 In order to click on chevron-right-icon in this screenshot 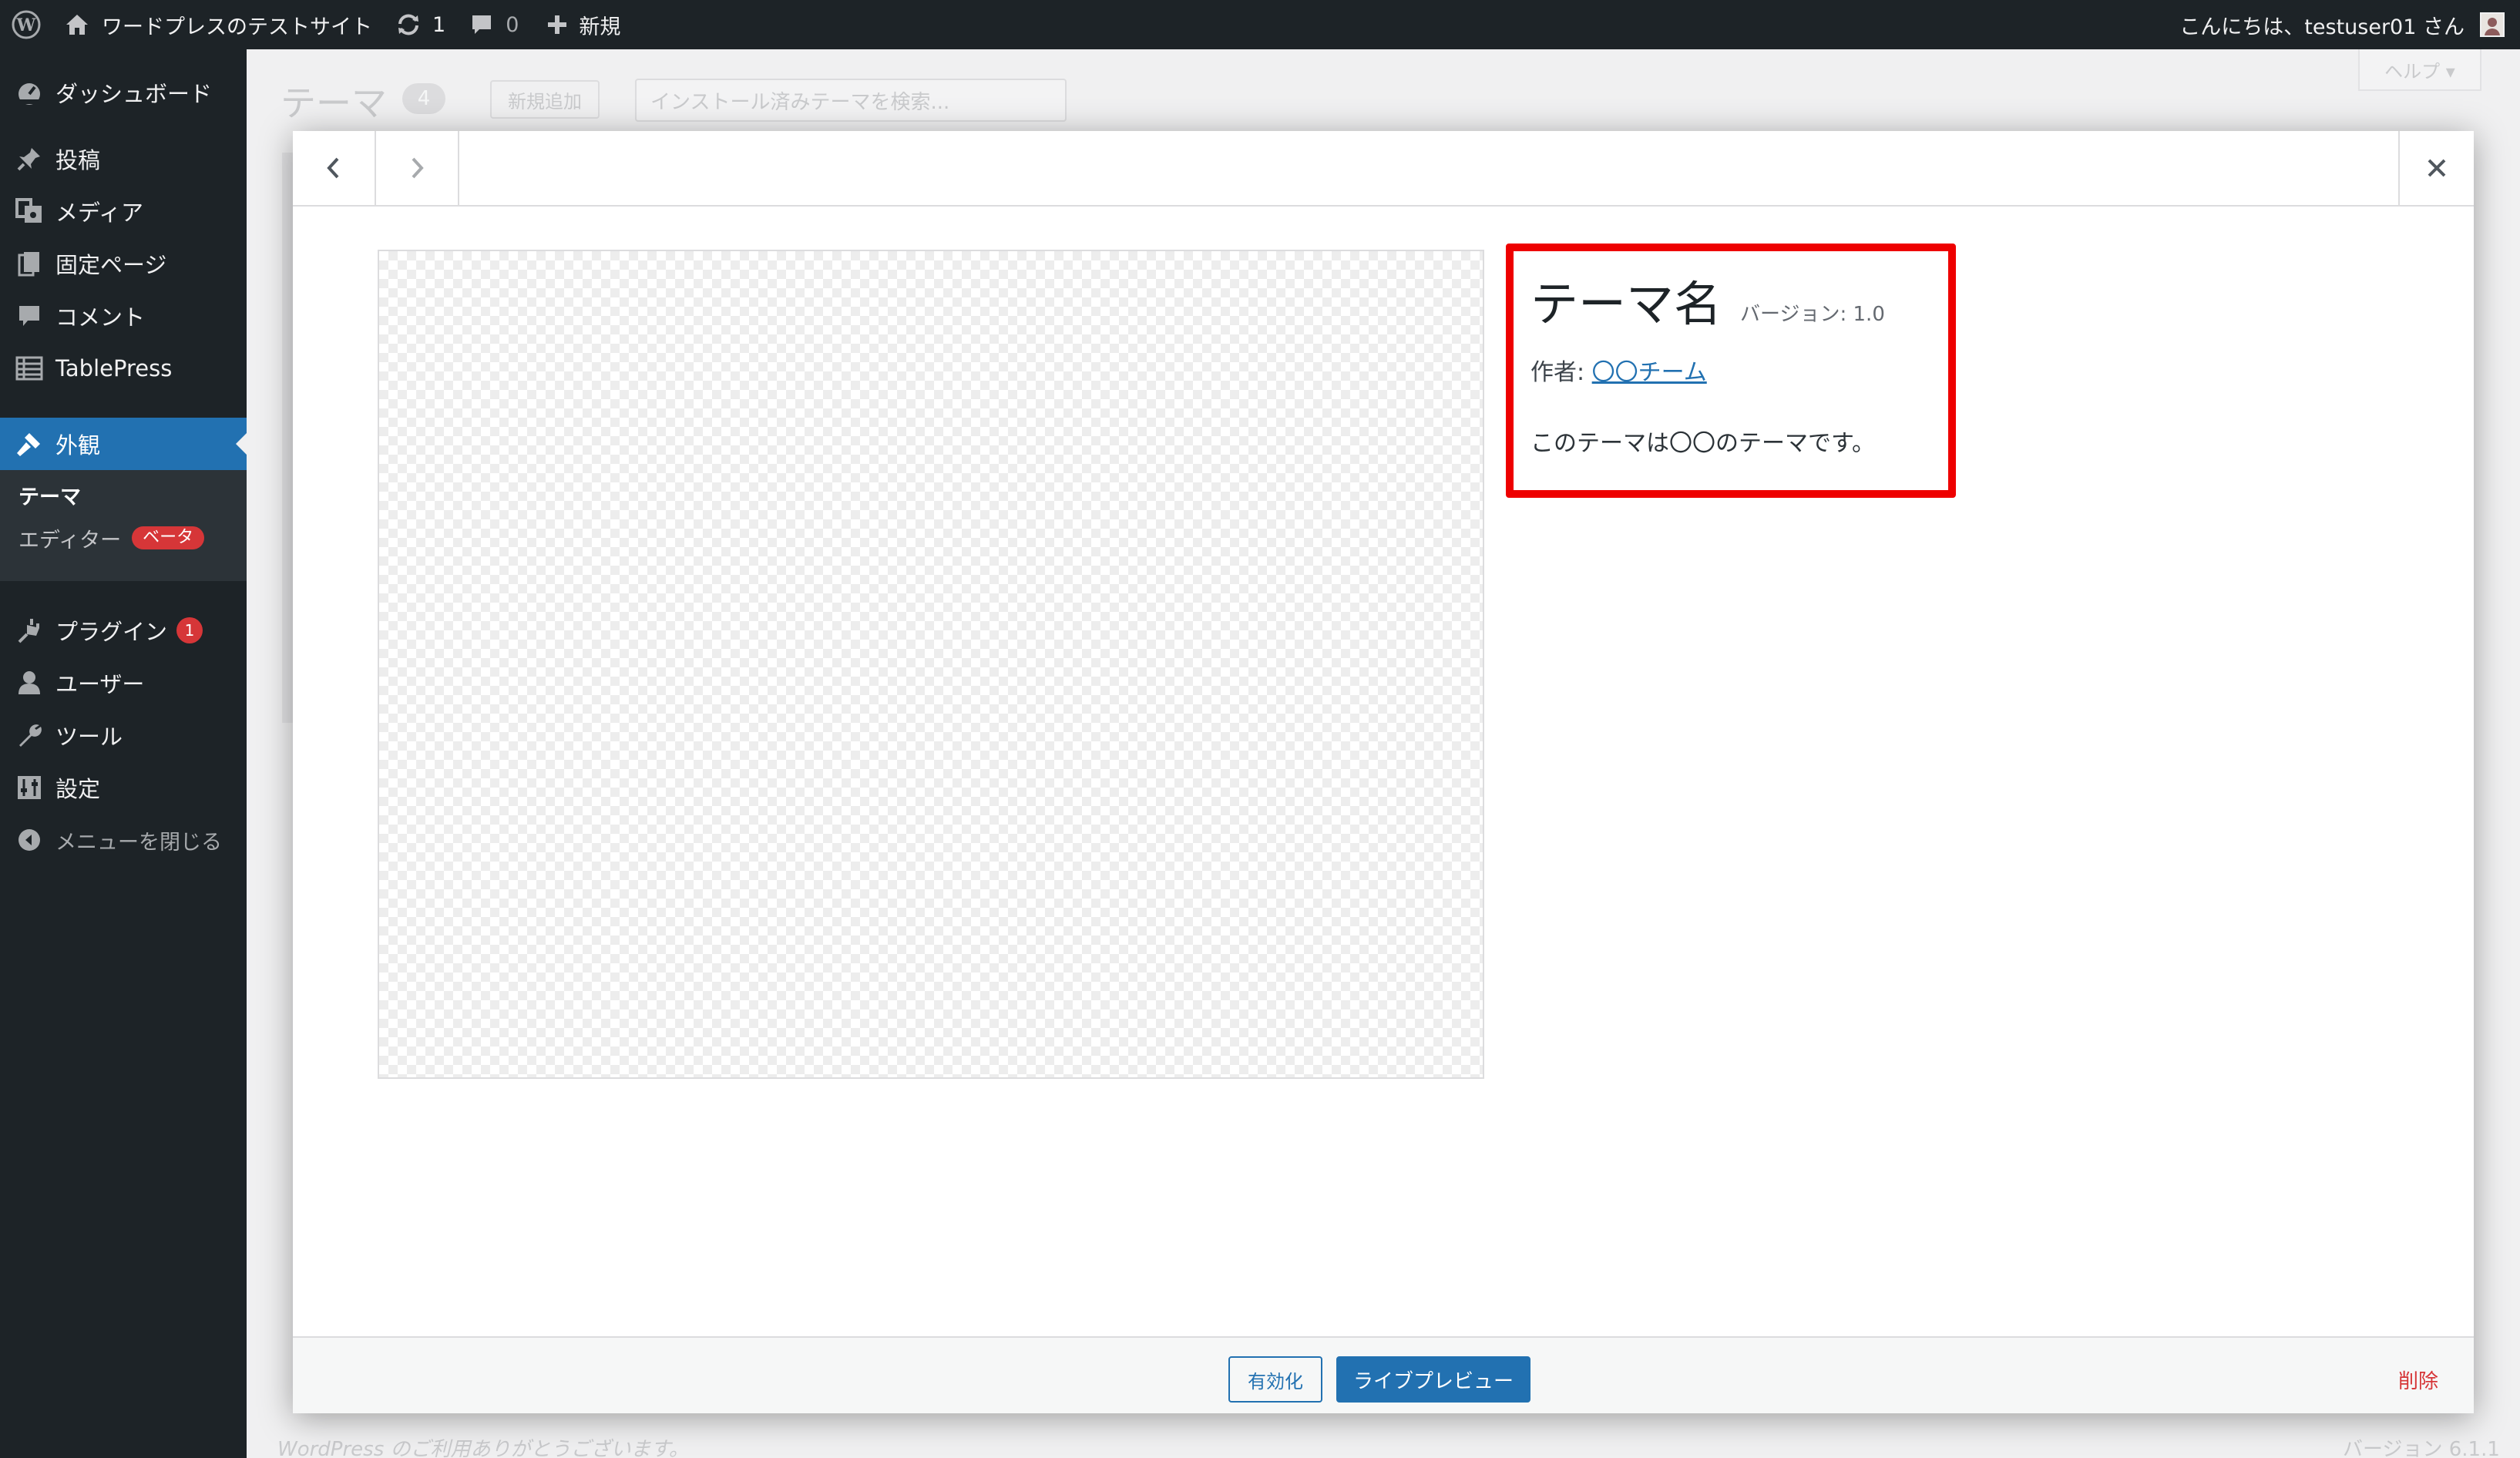, I will do `click(418, 168)`.